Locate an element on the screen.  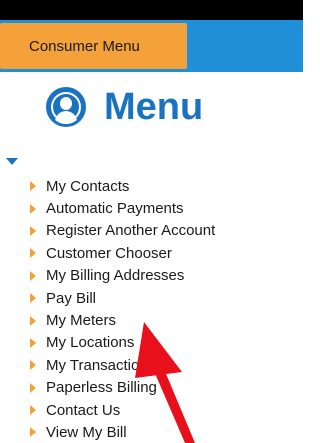
menu-item-label: My Meters is located at coordinates (81, 321).